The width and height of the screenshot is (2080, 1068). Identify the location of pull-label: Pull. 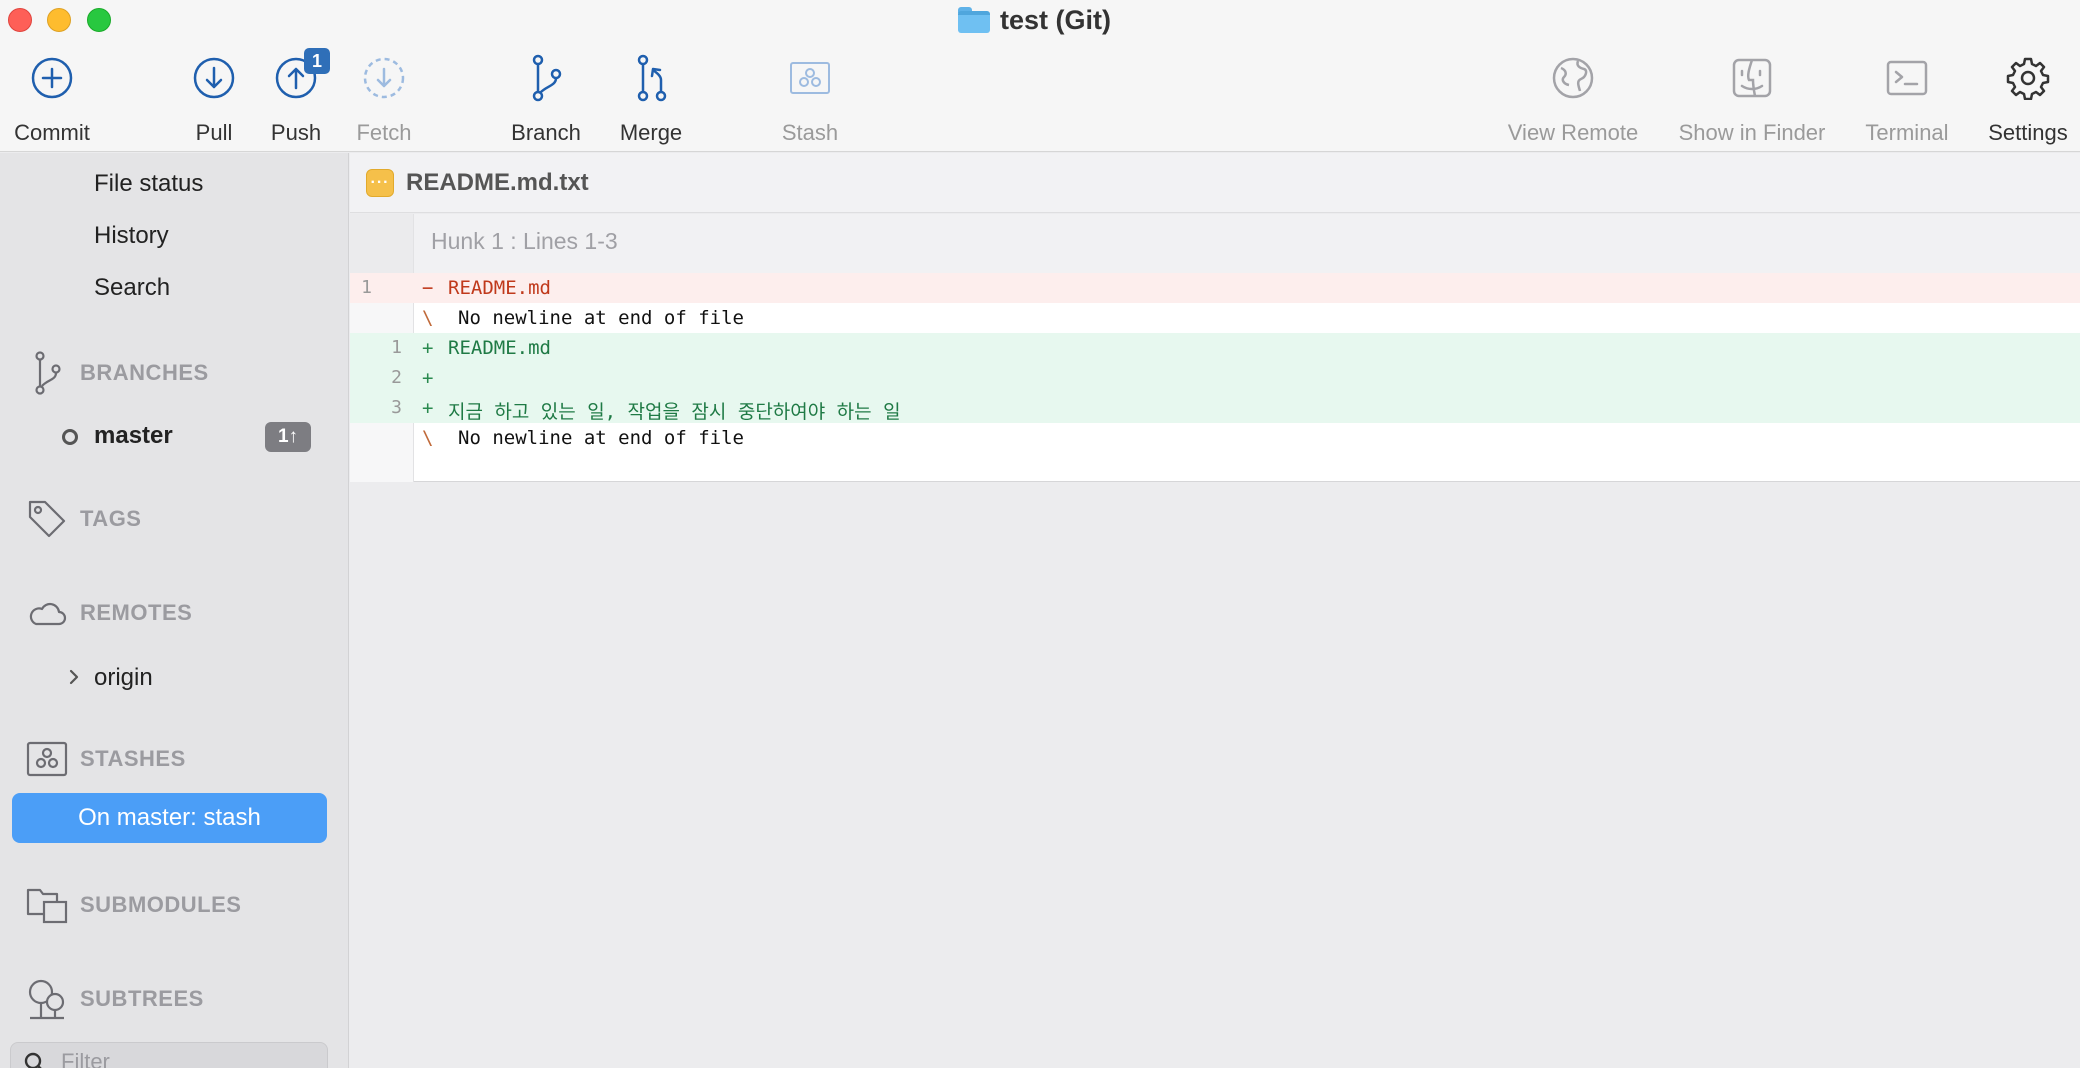
(214, 132).